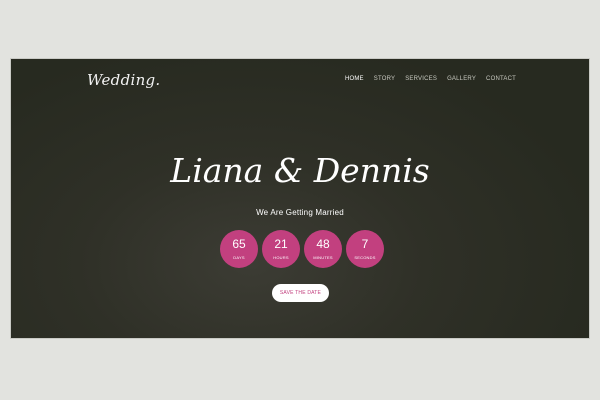  What do you see at coordinates (501, 79) in the screenshot?
I see `nav-item-contact: CONTACT` at bounding box center [501, 79].